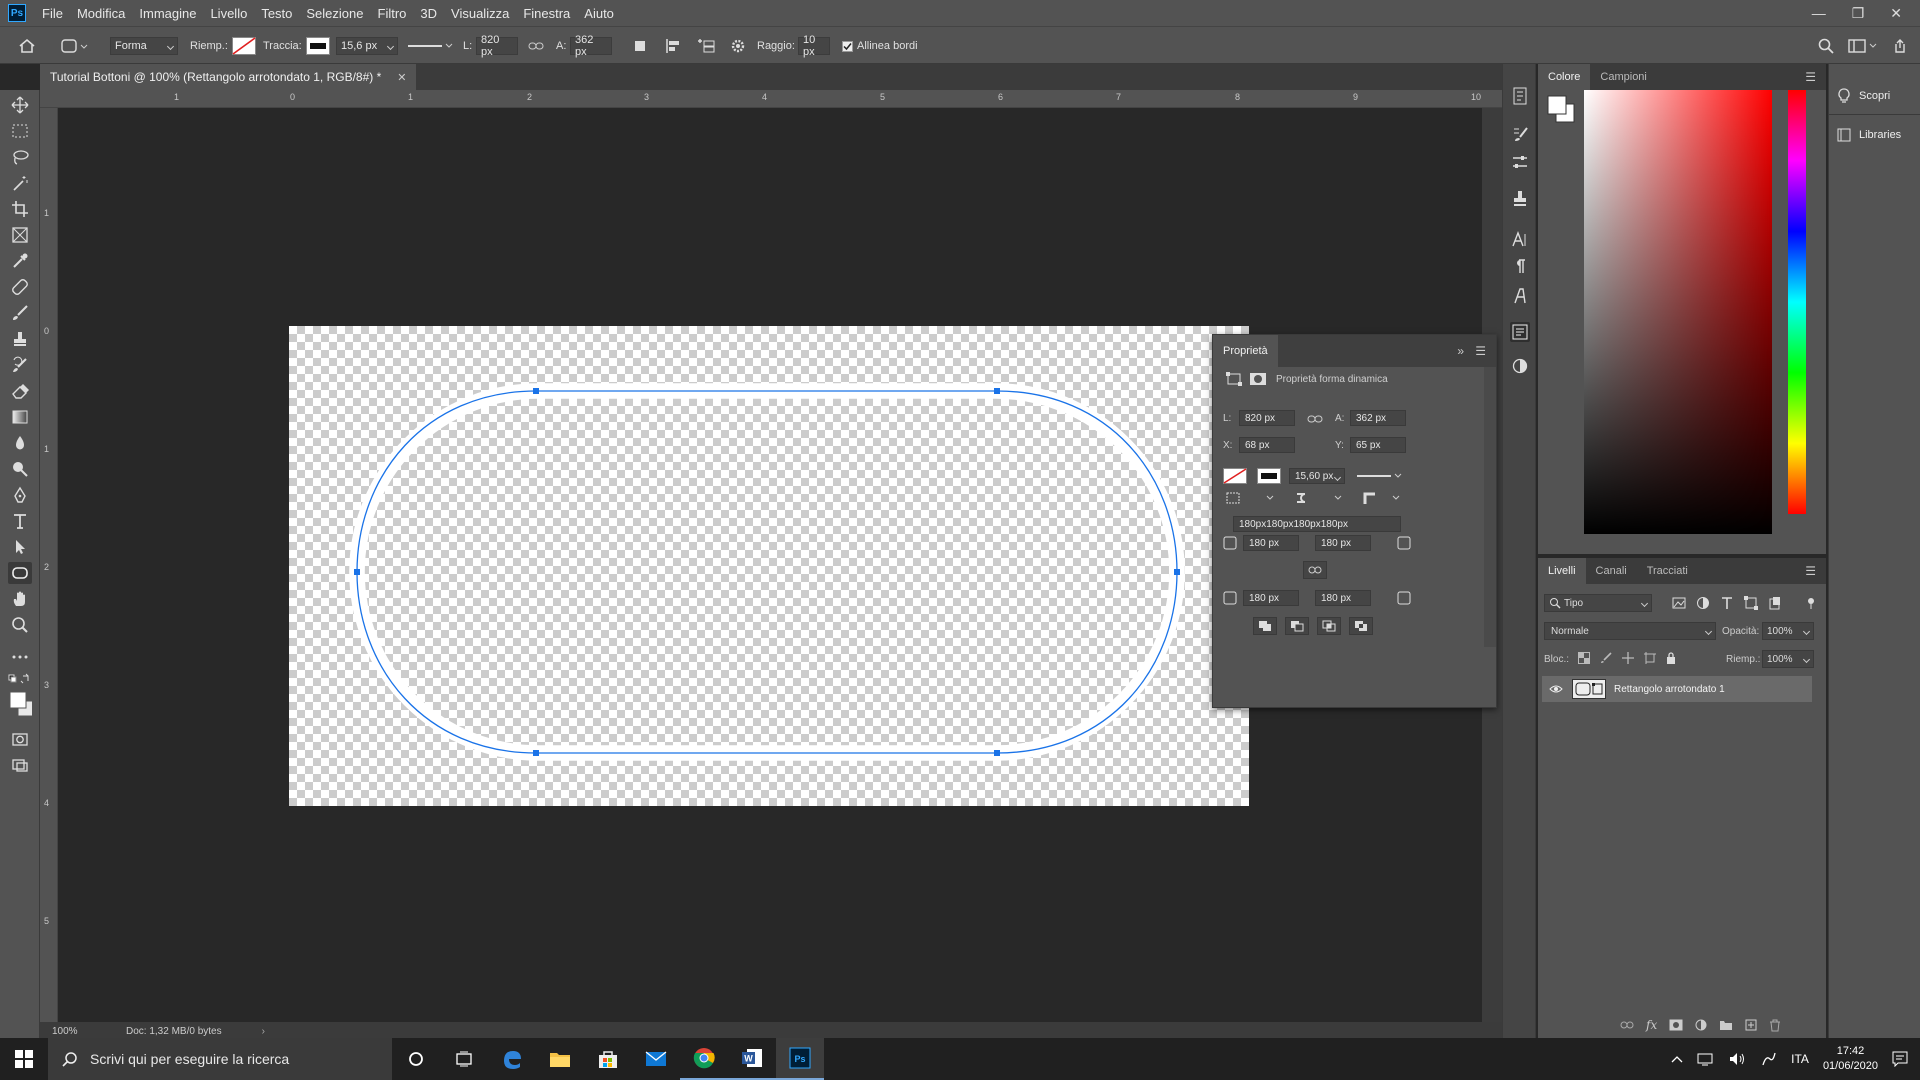 The height and width of the screenshot is (1080, 1920). What do you see at coordinates (1751, 1025) in the screenshot?
I see `new-layer-icon` at bounding box center [1751, 1025].